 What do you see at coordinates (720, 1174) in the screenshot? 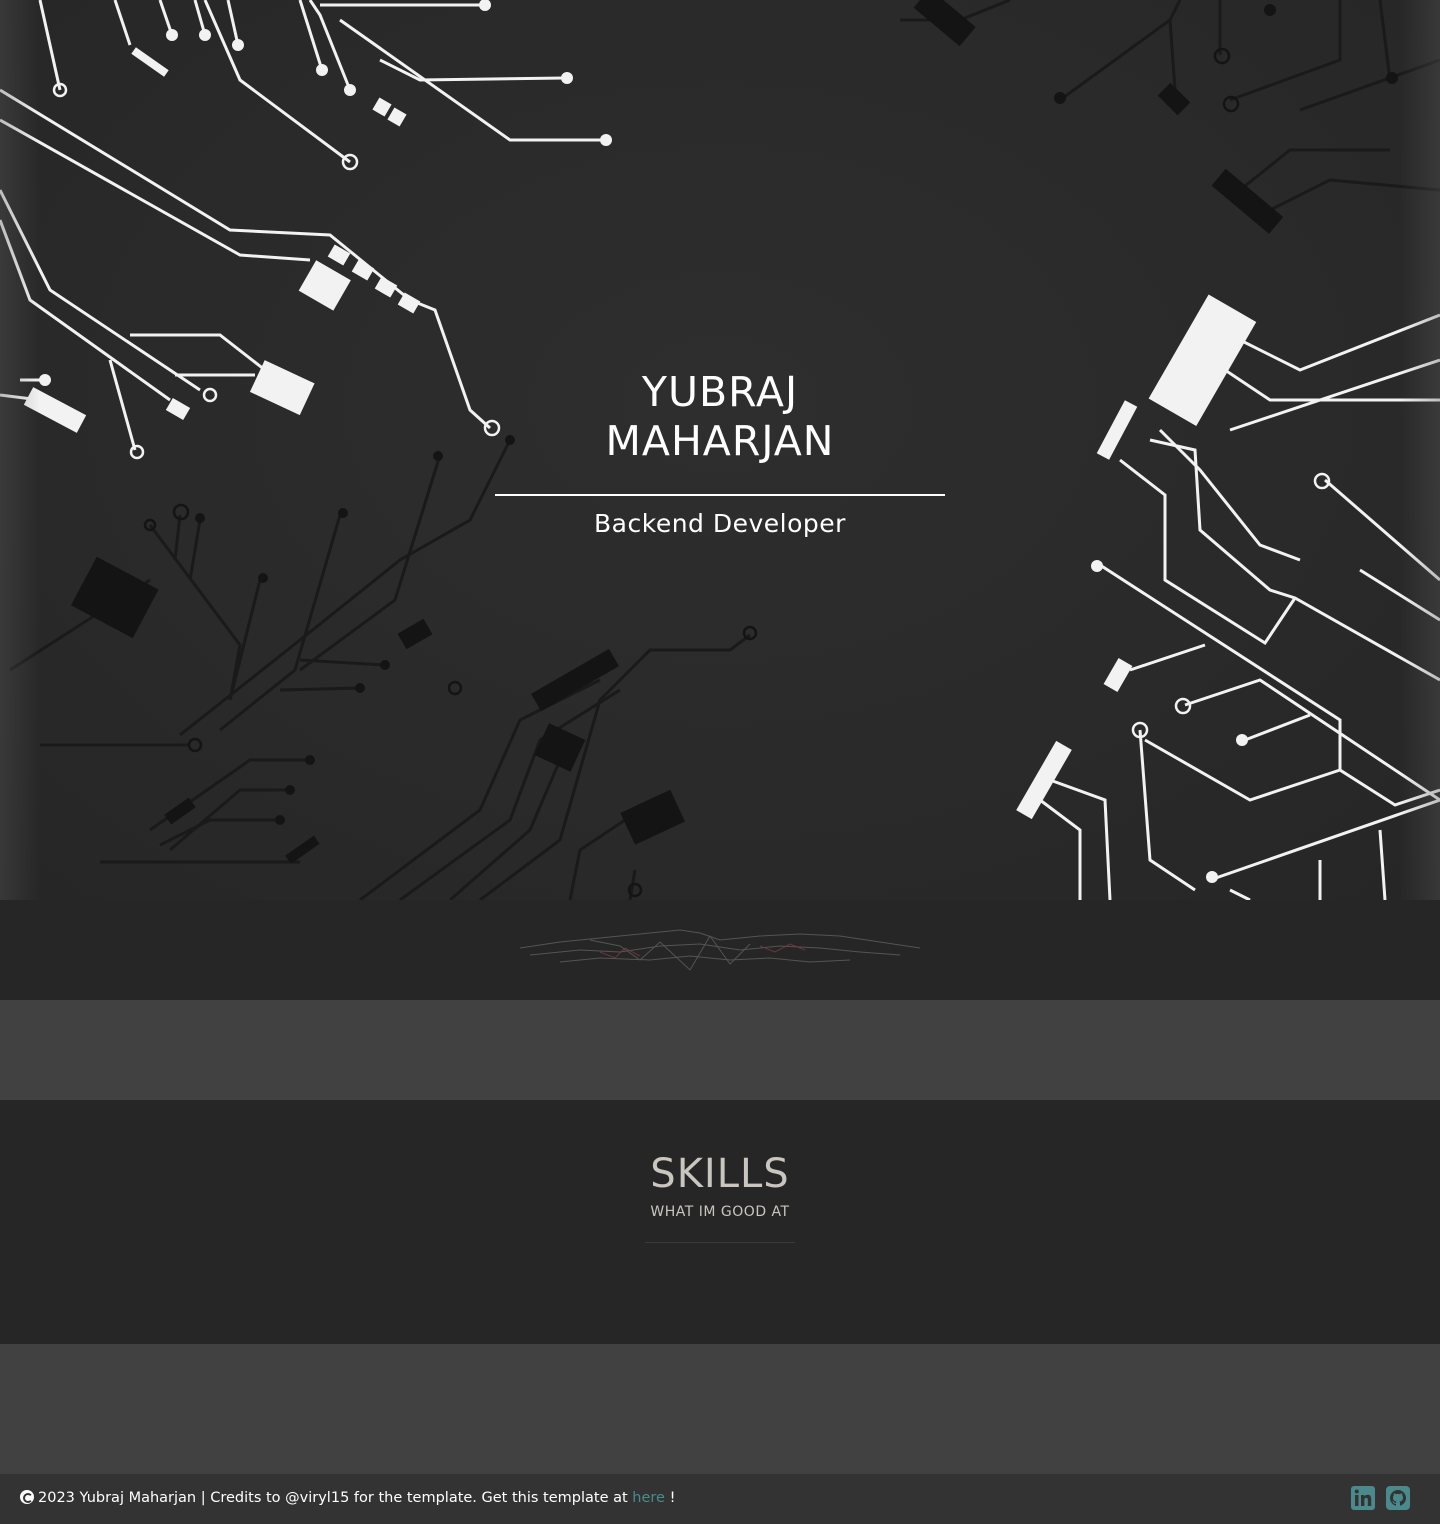
I see `skills-title: SKILLS` at bounding box center [720, 1174].